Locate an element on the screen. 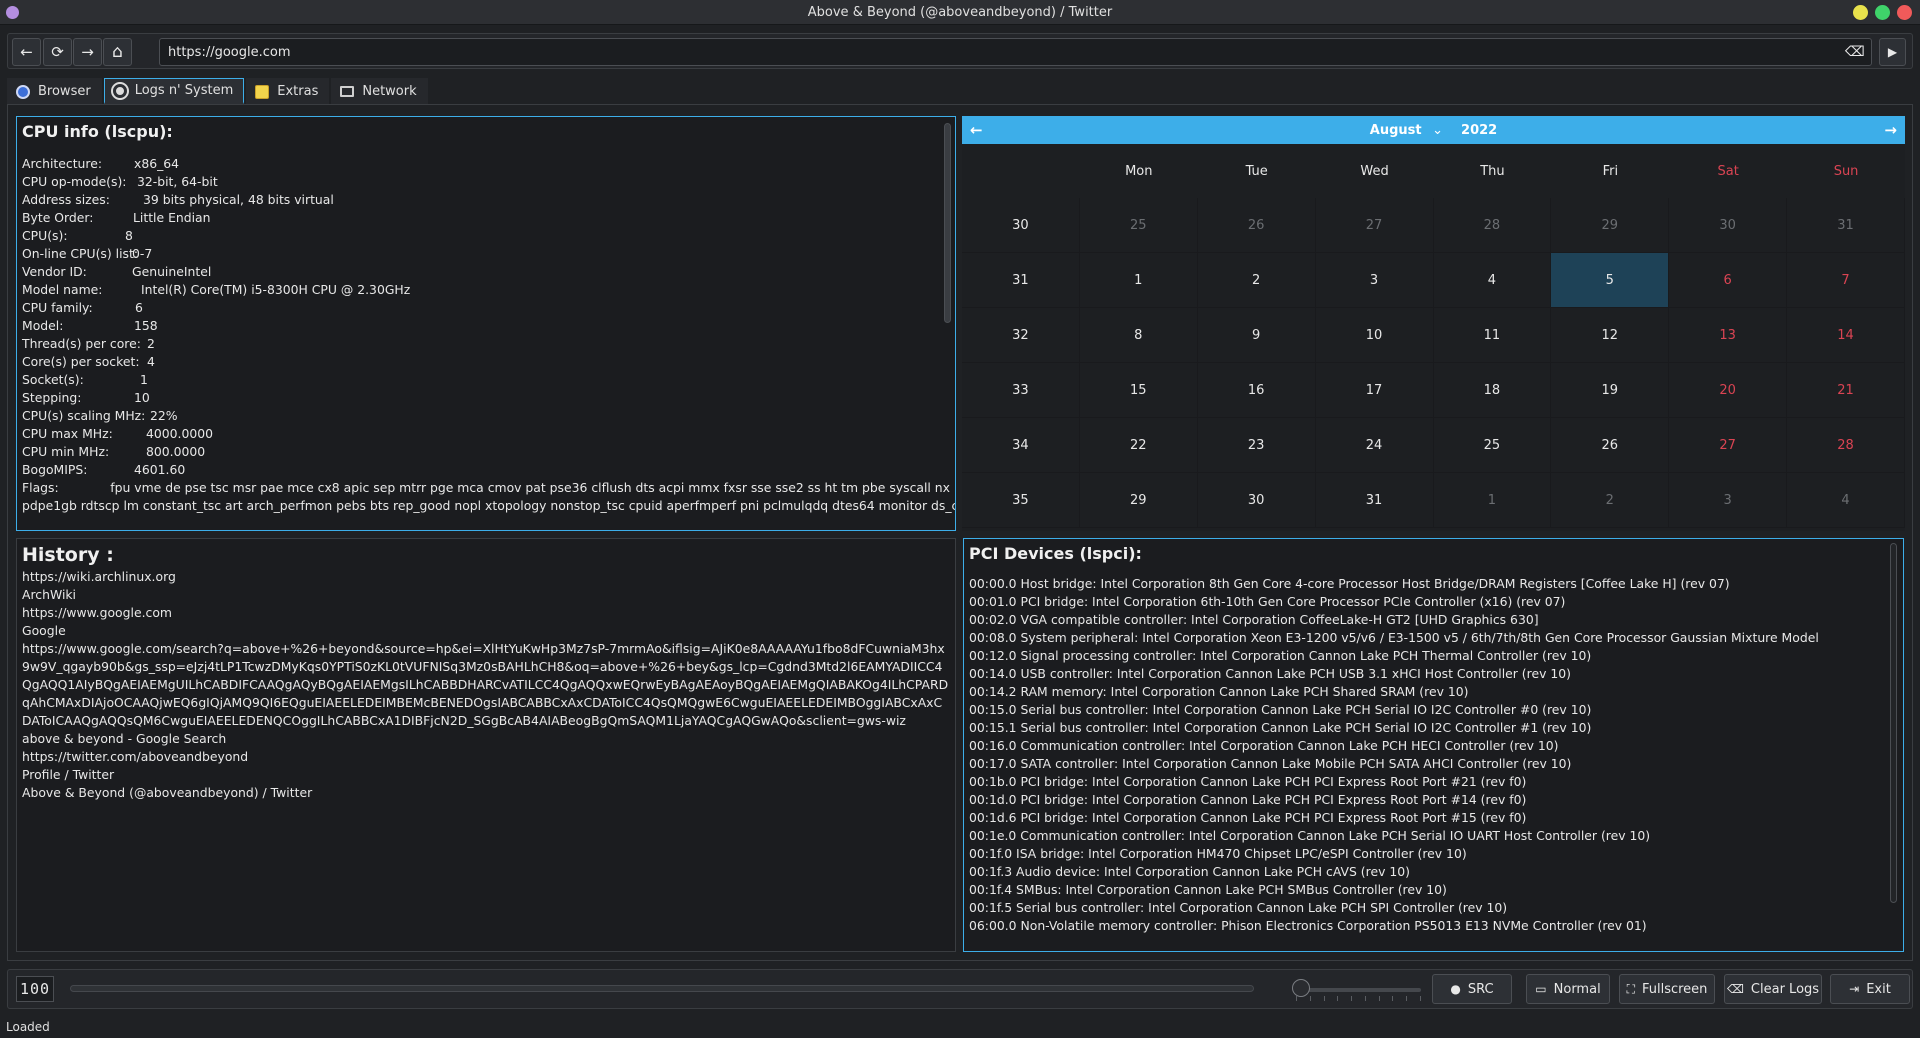  history-entry: https://twitter.com/aboveandbeyond is located at coordinates (486, 757).